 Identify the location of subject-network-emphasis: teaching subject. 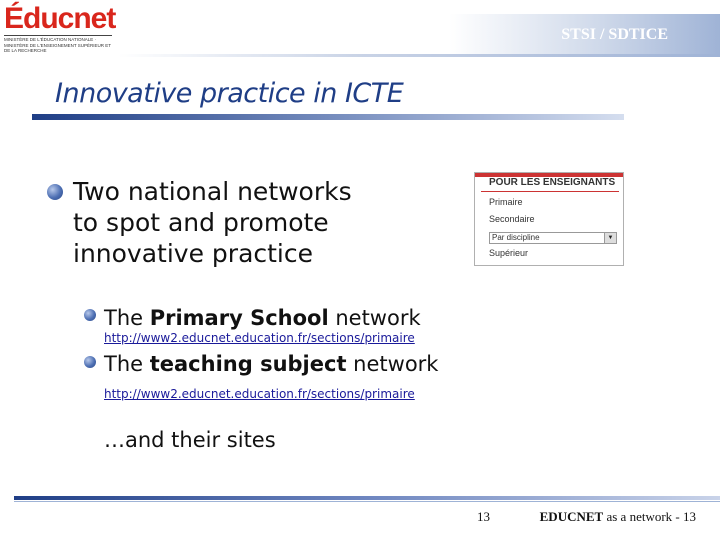
(248, 364).